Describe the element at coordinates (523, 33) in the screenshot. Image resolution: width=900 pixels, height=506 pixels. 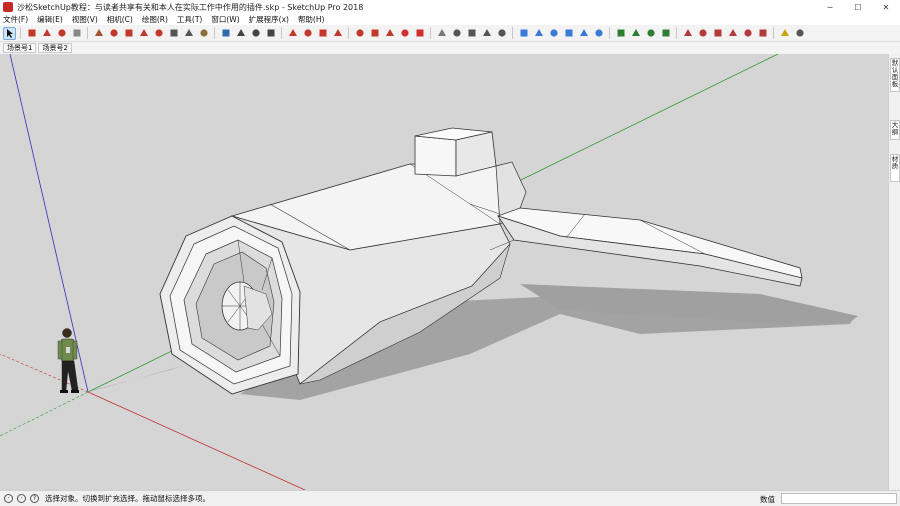
I see `xray-icon` at that location.